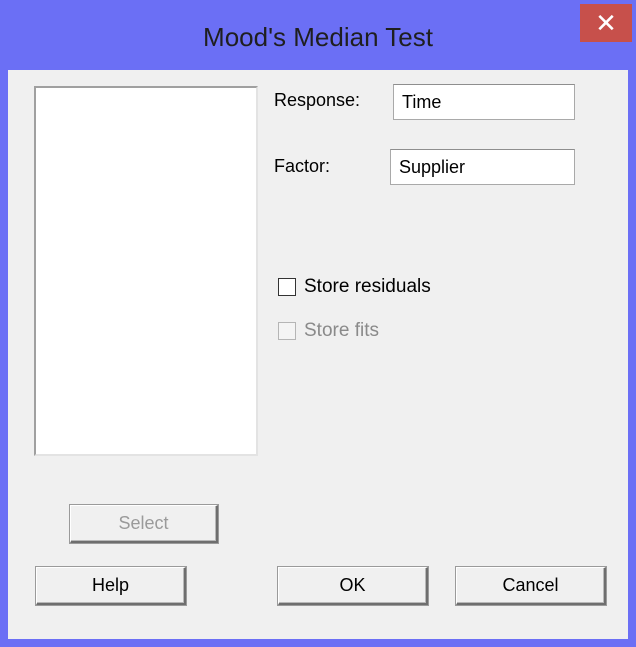 This screenshot has height=647, width=636. Describe the element at coordinates (531, 586) in the screenshot. I see `cancel-button: Cancel` at that location.